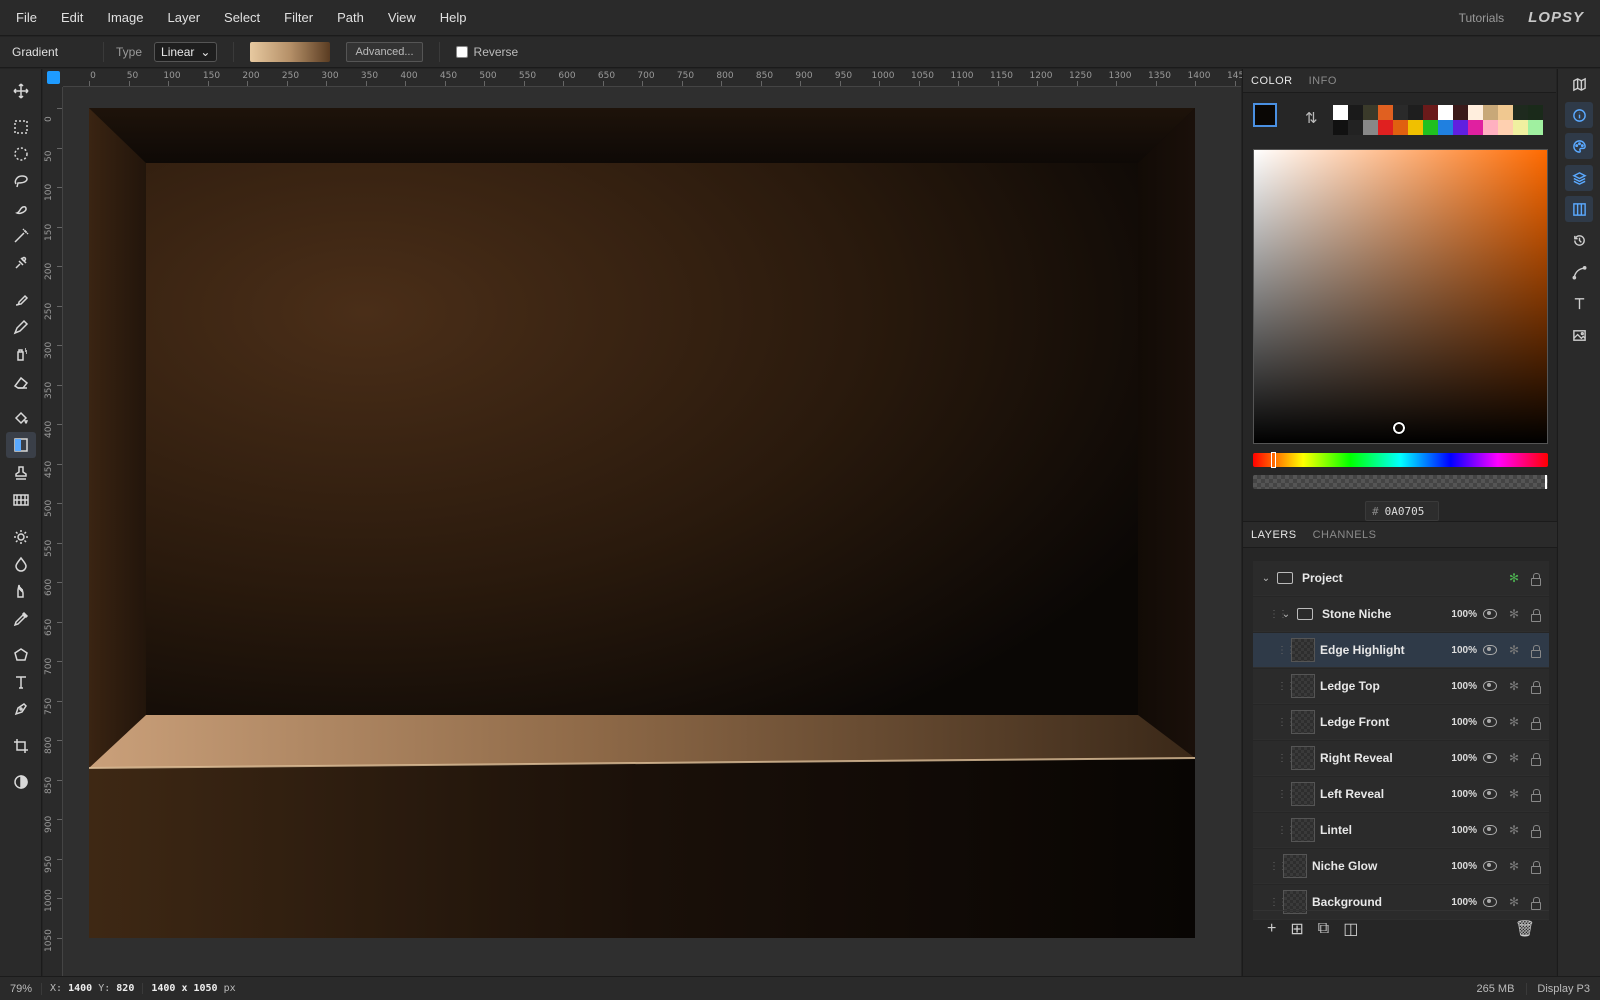 The width and height of the screenshot is (1600, 1000). What do you see at coordinates (1401, 794) in the screenshot?
I see `layer-row: ⋮⋮ Left Reveal 100% ✻` at bounding box center [1401, 794].